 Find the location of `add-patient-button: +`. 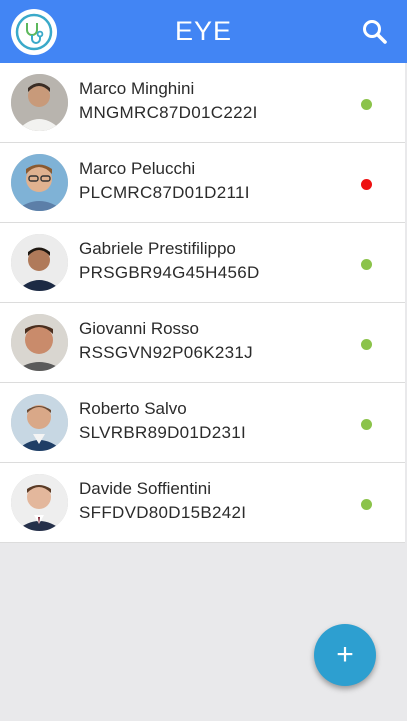

add-patient-button: + is located at coordinates (345, 655).